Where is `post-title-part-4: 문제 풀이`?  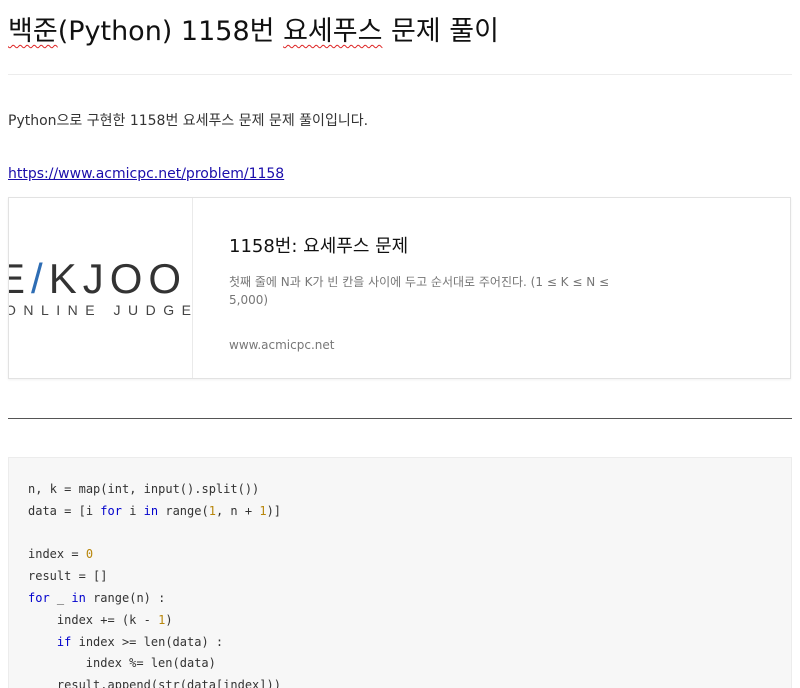 post-title-part-4: 문제 풀이 is located at coordinates (440, 31).